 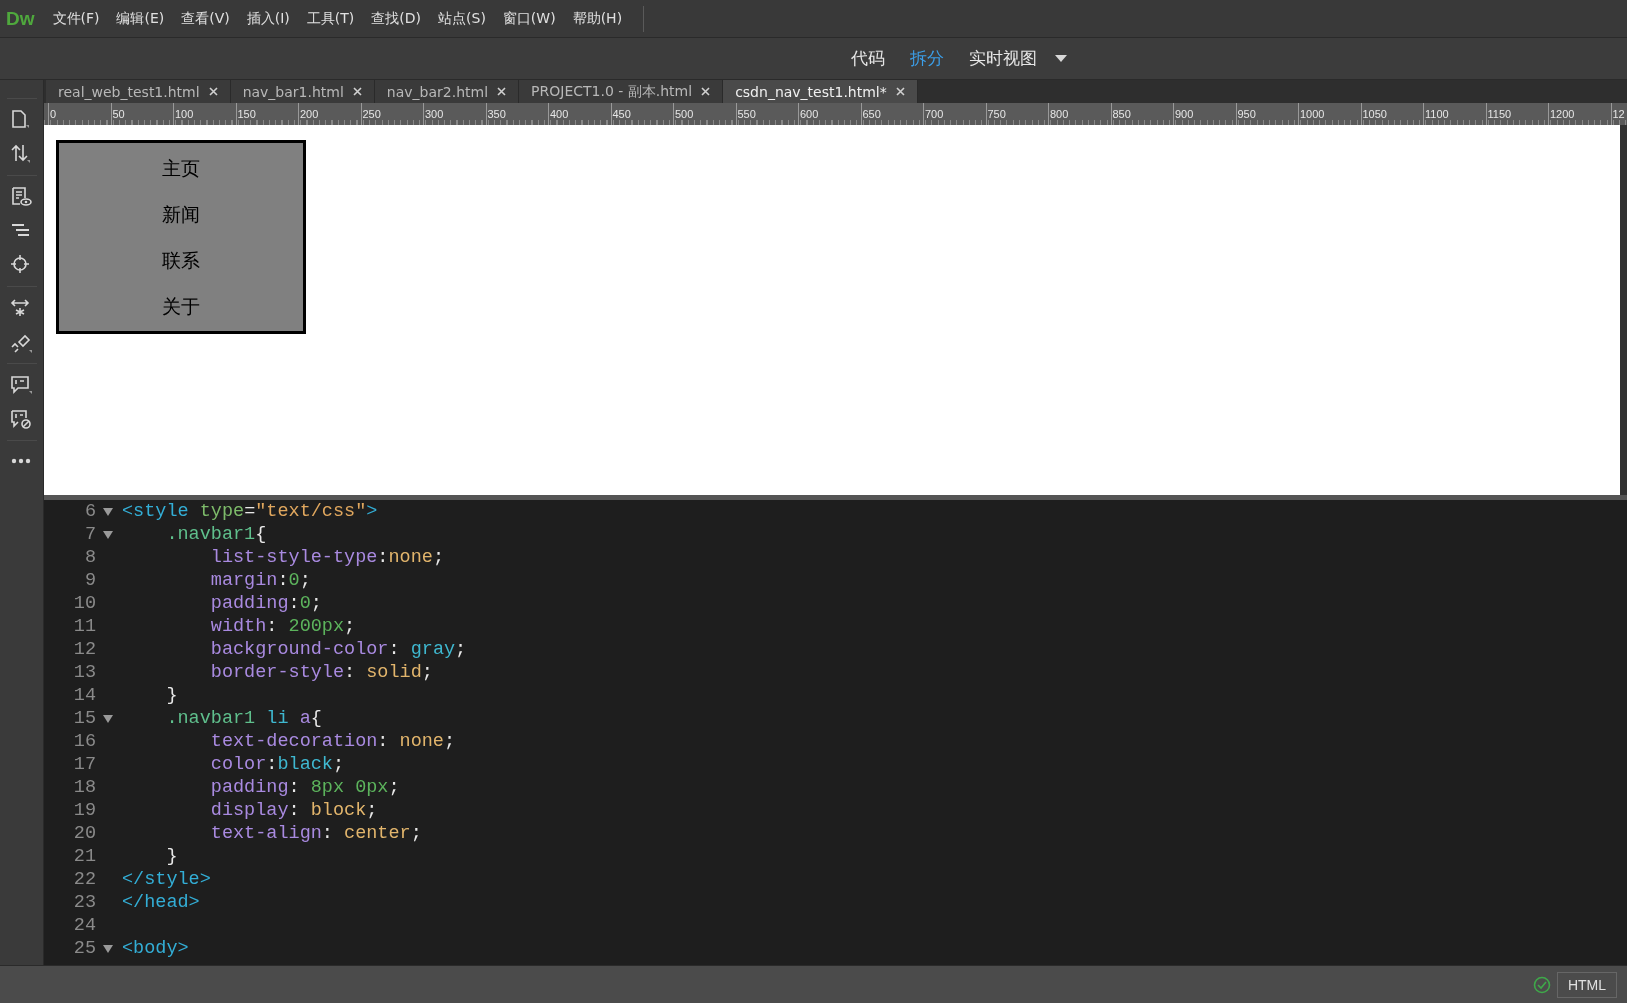 What do you see at coordinates (243, 718) in the screenshot?
I see `code-line: .navbar1 li a{` at bounding box center [243, 718].